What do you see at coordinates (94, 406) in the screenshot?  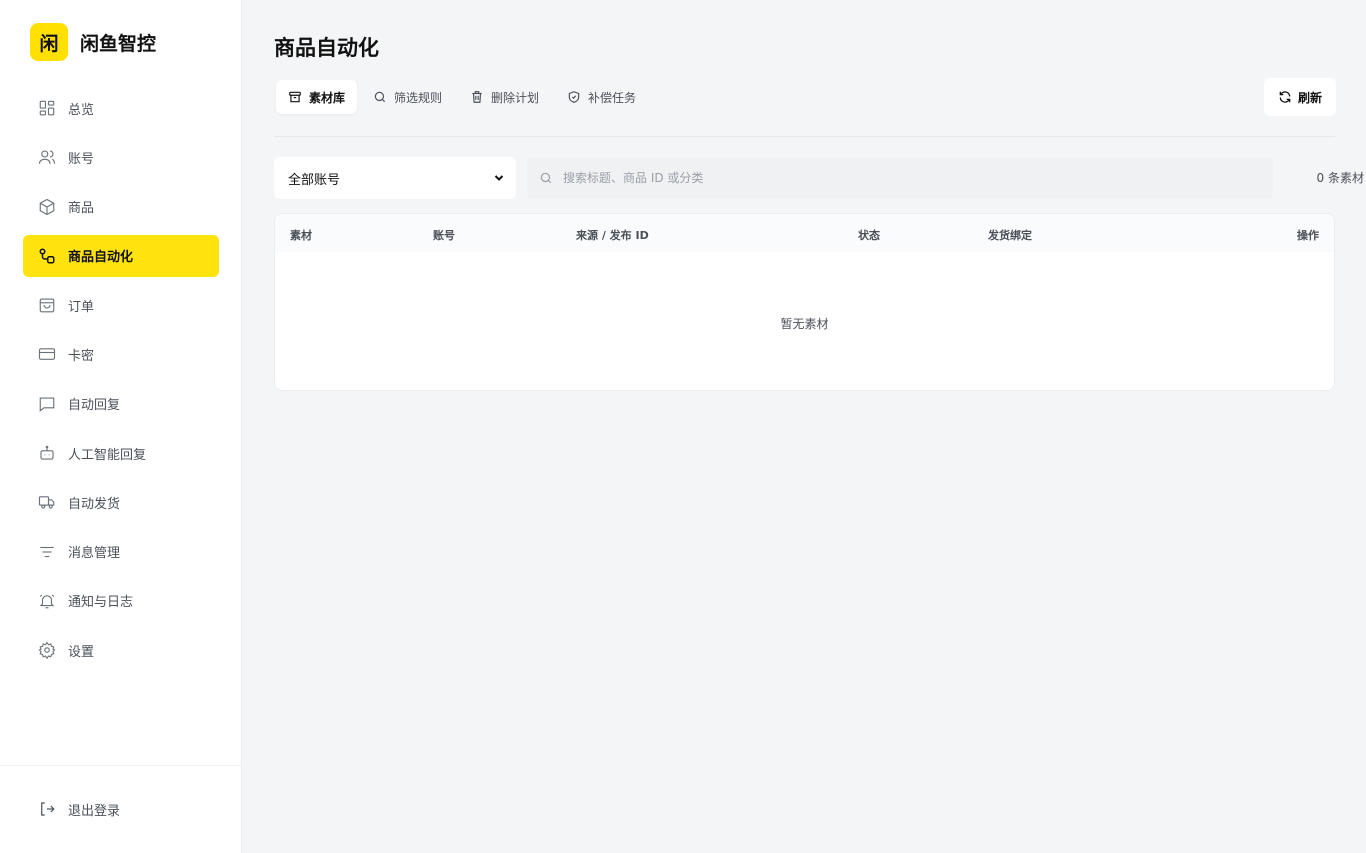 I see `sidebar-item-label: 自动回复` at bounding box center [94, 406].